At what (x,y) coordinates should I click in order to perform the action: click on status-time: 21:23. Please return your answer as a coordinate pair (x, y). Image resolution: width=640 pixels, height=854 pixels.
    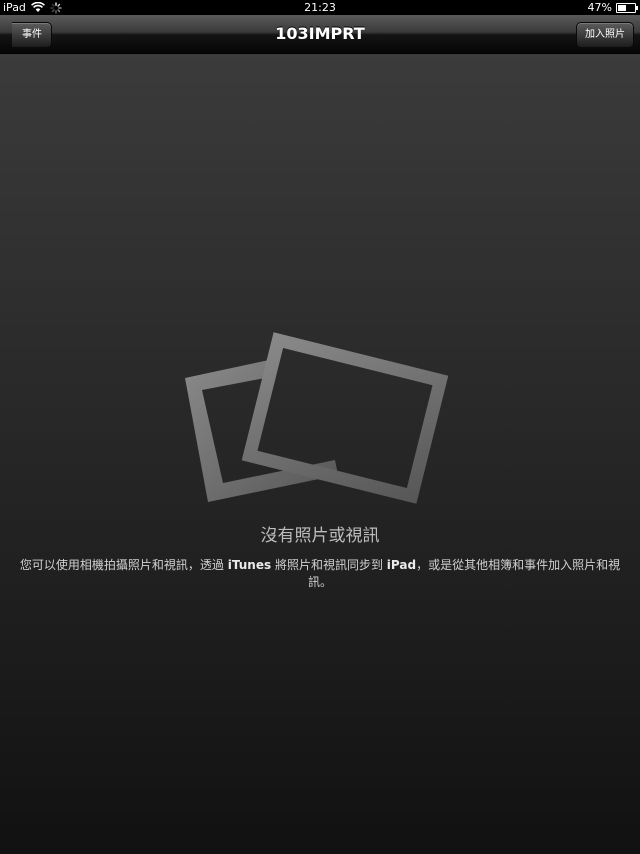
    Looking at the image, I should click on (320, 7).